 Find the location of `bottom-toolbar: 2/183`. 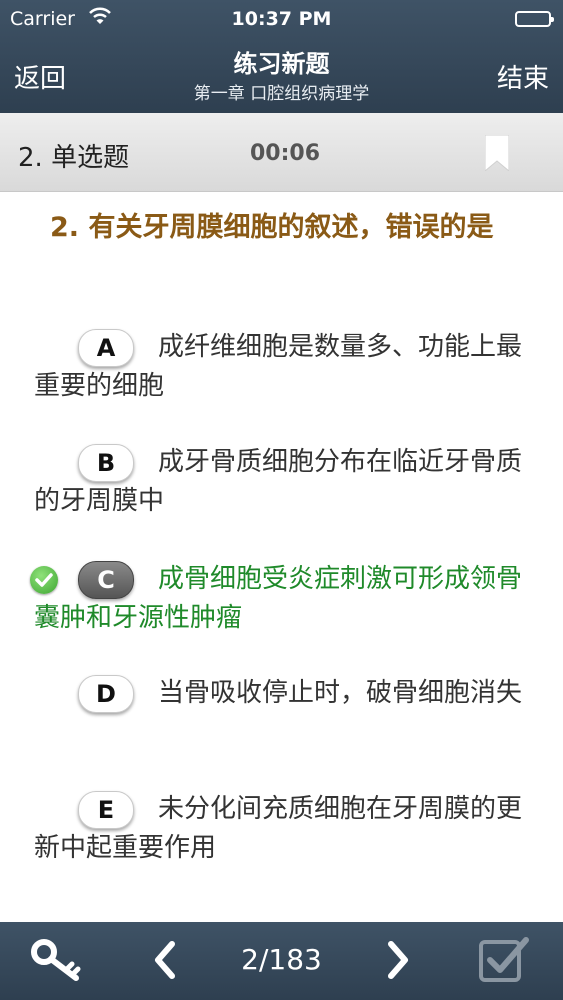

bottom-toolbar: 2/183 is located at coordinates (281, 961).